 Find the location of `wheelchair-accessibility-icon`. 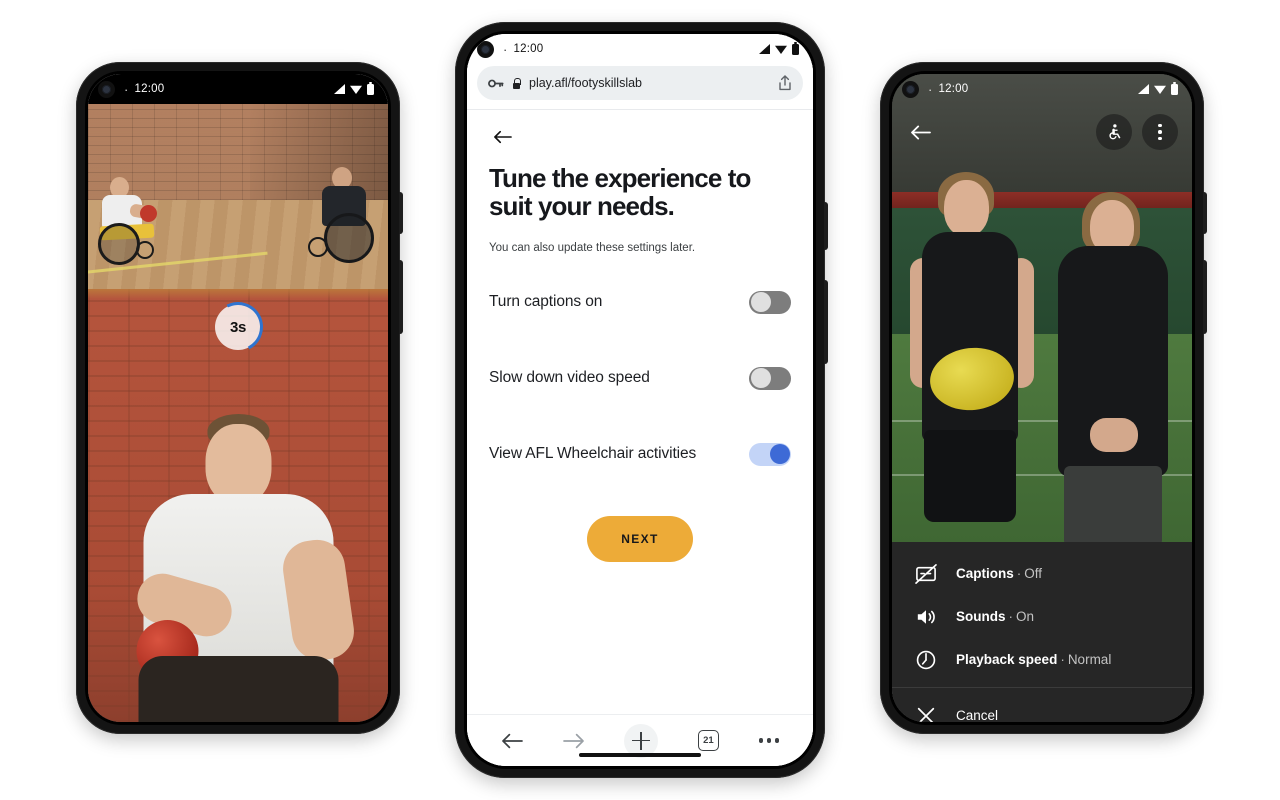

wheelchair-accessibility-icon is located at coordinates (1114, 131).